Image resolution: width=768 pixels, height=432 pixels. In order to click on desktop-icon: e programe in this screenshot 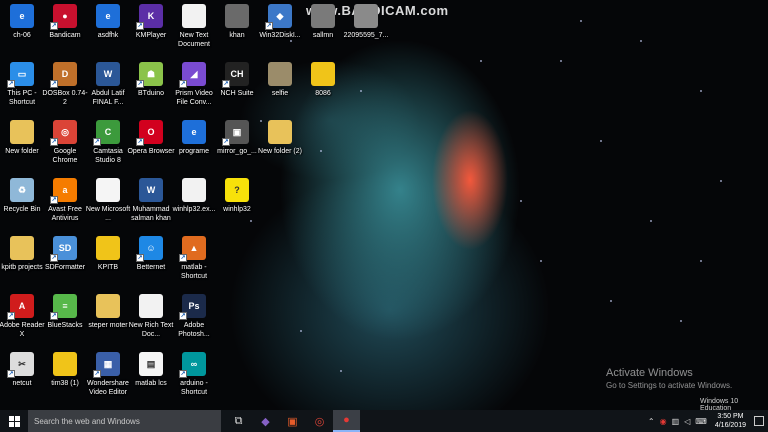, I will do `click(194, 138)`.